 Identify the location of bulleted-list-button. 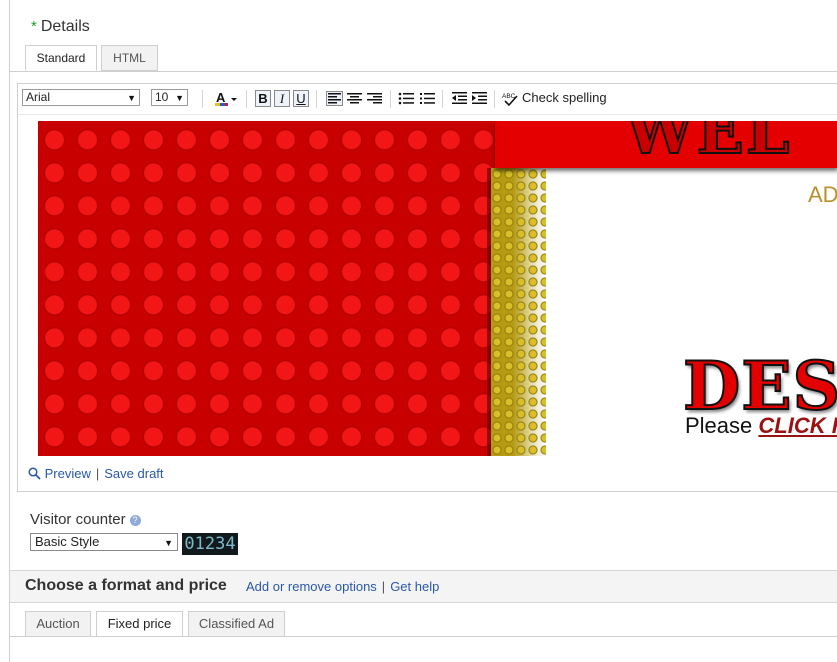
(406, 98).